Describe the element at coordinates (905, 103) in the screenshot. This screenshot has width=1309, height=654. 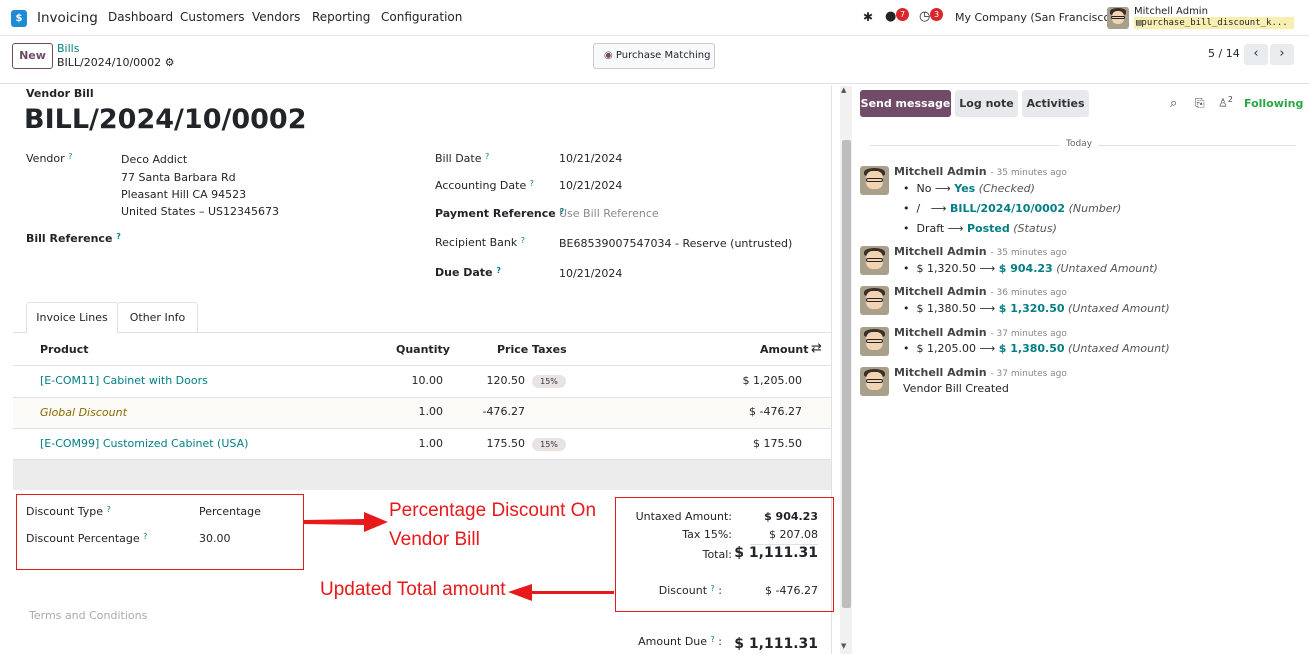
I see `send-message-button: Send message` at that location.